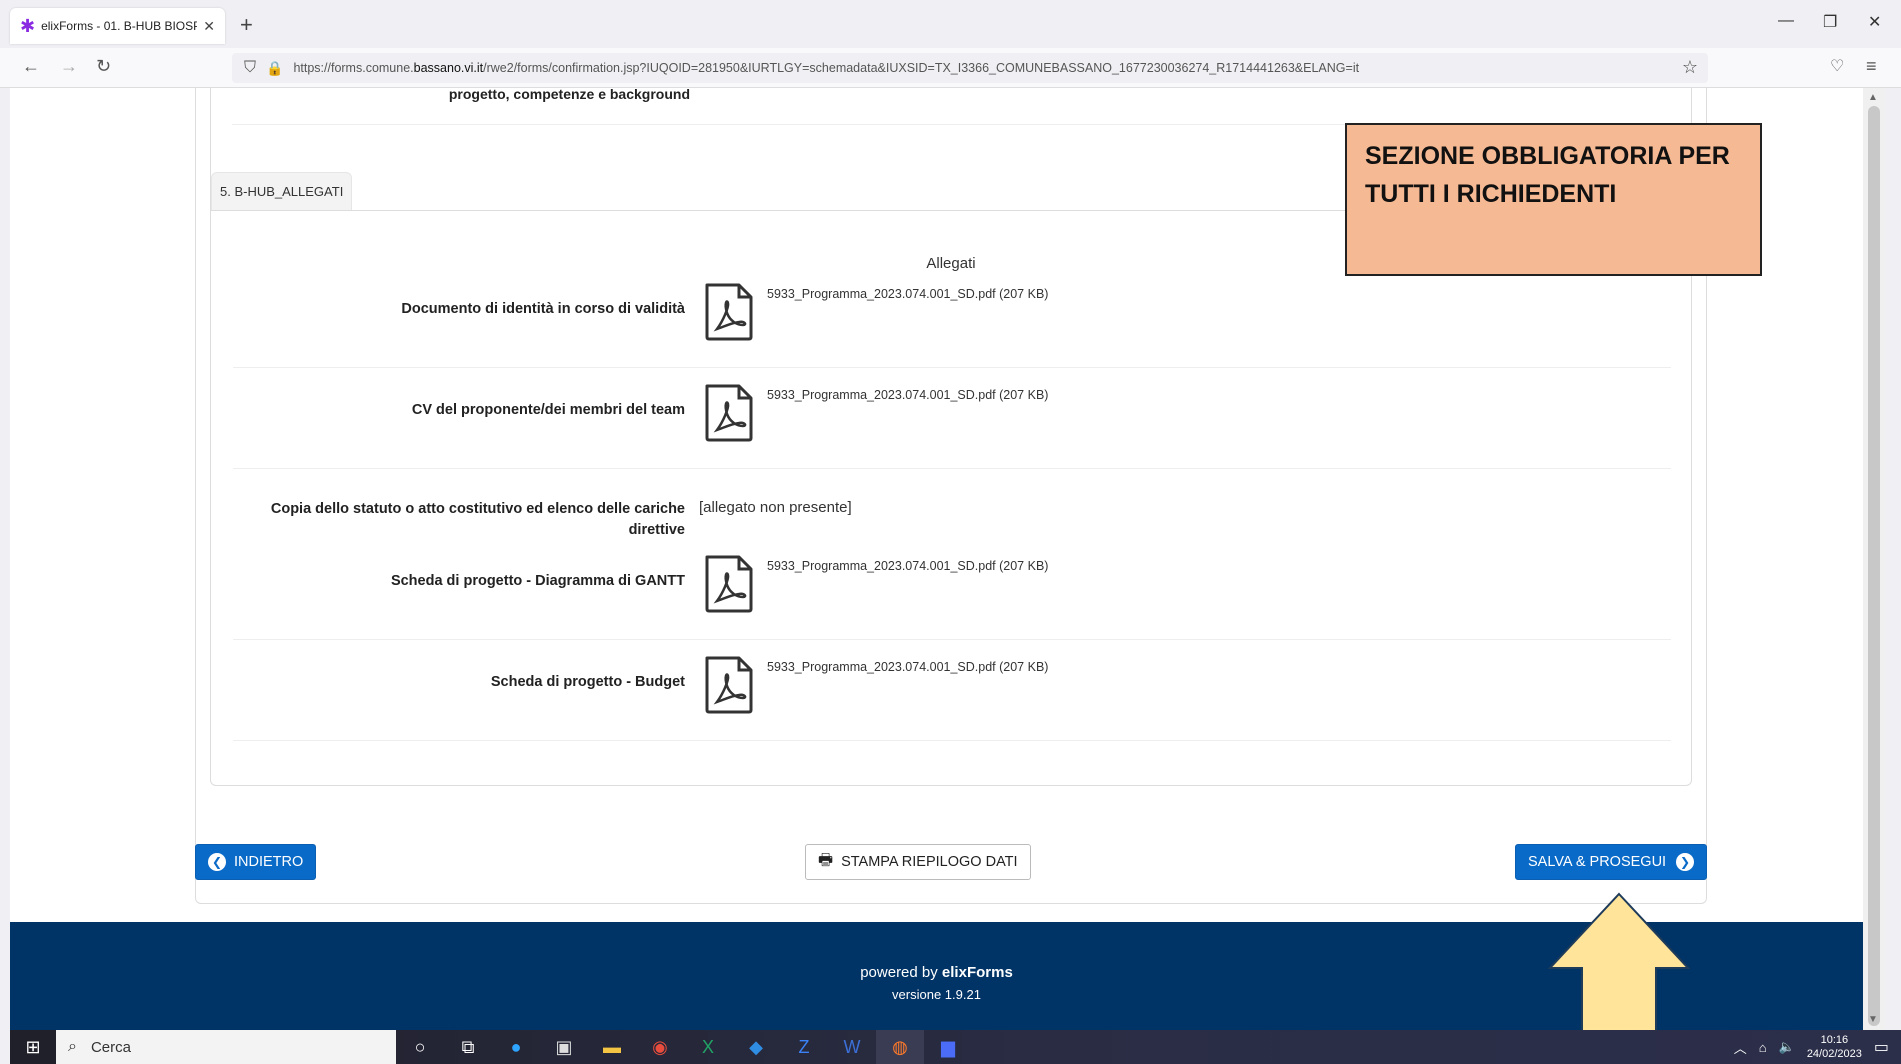 This screenshot has height=1064, width=1901. What do you see at coordinates (1874, 566) in the screenshot?
I see `scrollbar-thumb` at bounding box center [1874, 566].